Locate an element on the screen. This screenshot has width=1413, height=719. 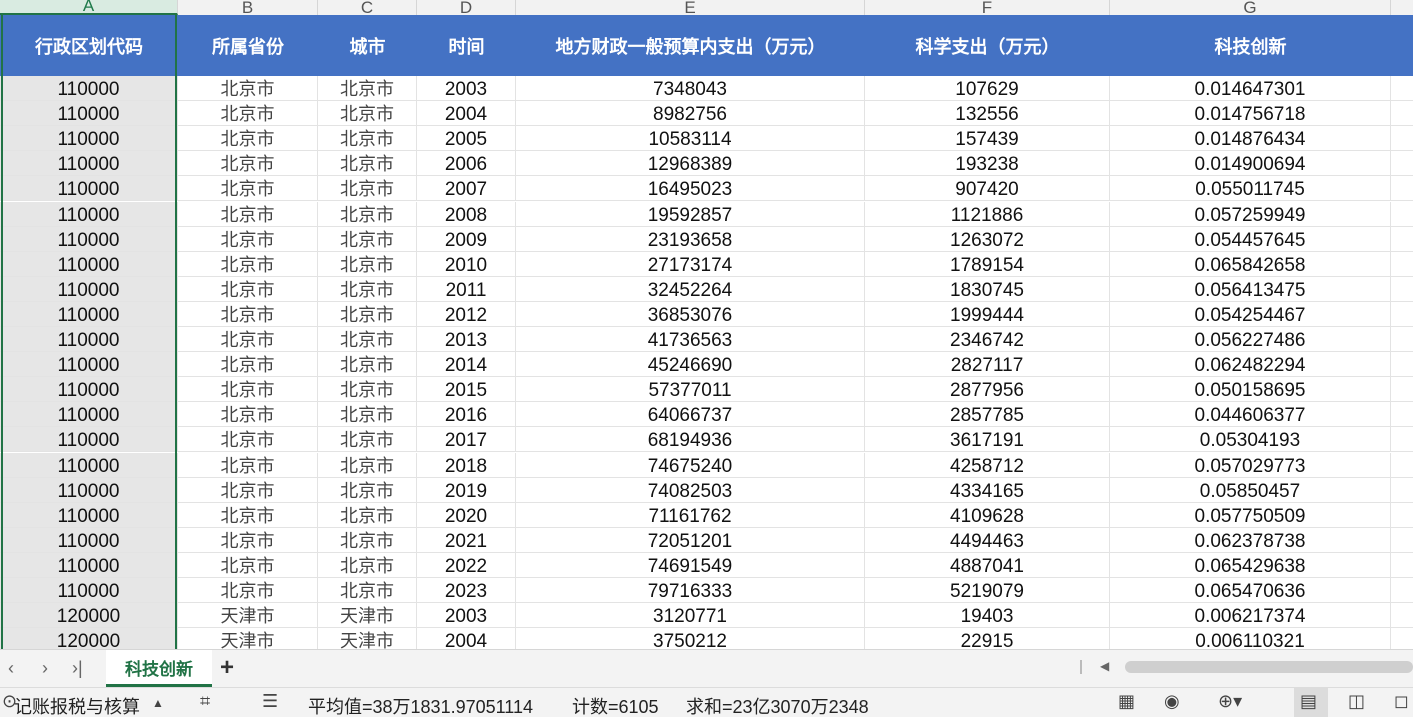
table-cell-col-b: 天津市 is located at coordinates (248, 638).